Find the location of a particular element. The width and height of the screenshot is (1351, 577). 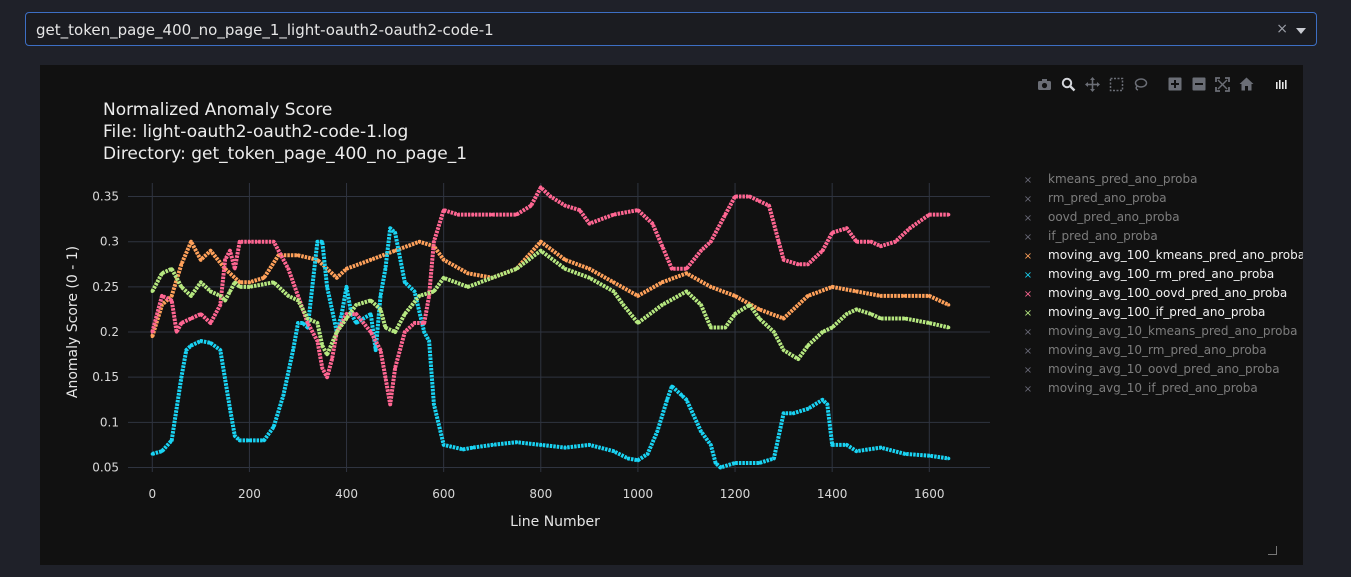

legend-item-kmeans_pred_ano_proba: kmeans_pred_ano_proba is located at coordinates (1122, 179).